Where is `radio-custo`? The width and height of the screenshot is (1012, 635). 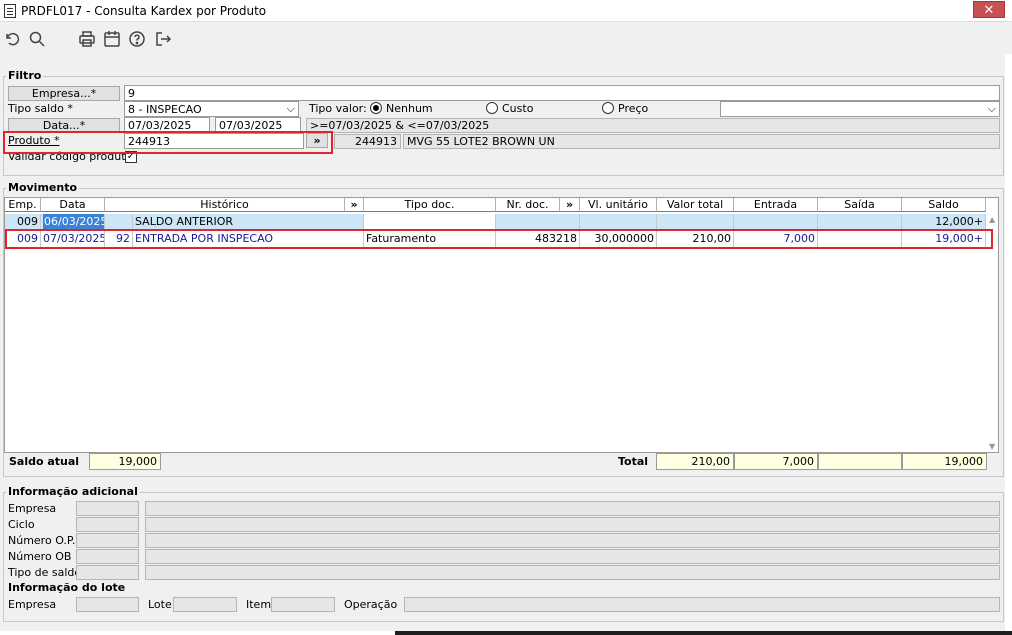
radio-custo is located at coordinates (492, 108).